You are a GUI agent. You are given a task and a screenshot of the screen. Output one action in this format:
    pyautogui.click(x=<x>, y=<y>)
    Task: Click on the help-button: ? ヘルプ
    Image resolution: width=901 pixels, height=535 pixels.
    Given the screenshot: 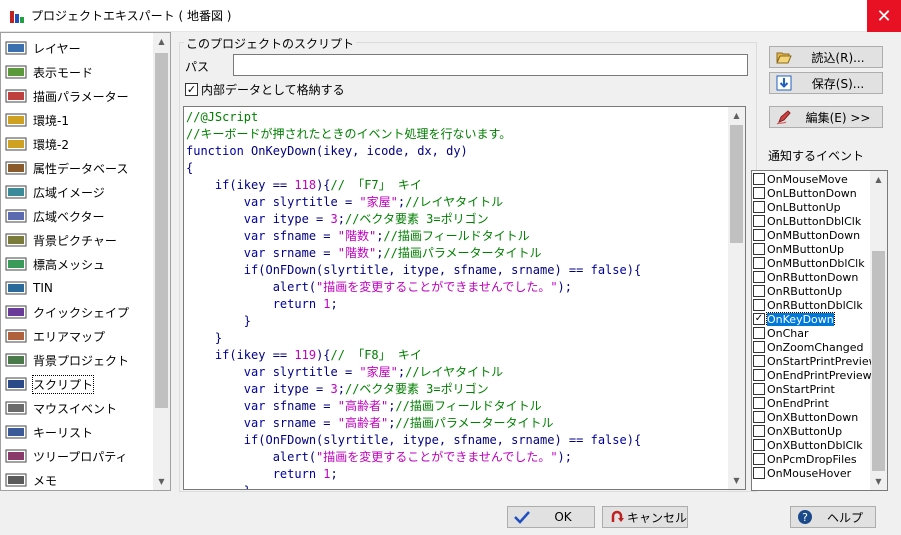 What is the action you would take?
    pyautogui.click(x=833, y=517)
    